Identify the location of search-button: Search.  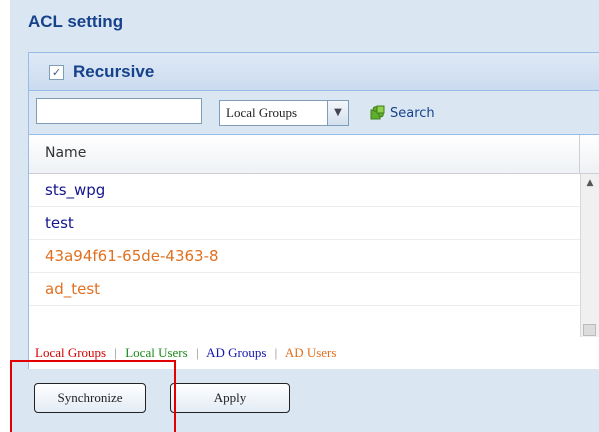
(402, 113).